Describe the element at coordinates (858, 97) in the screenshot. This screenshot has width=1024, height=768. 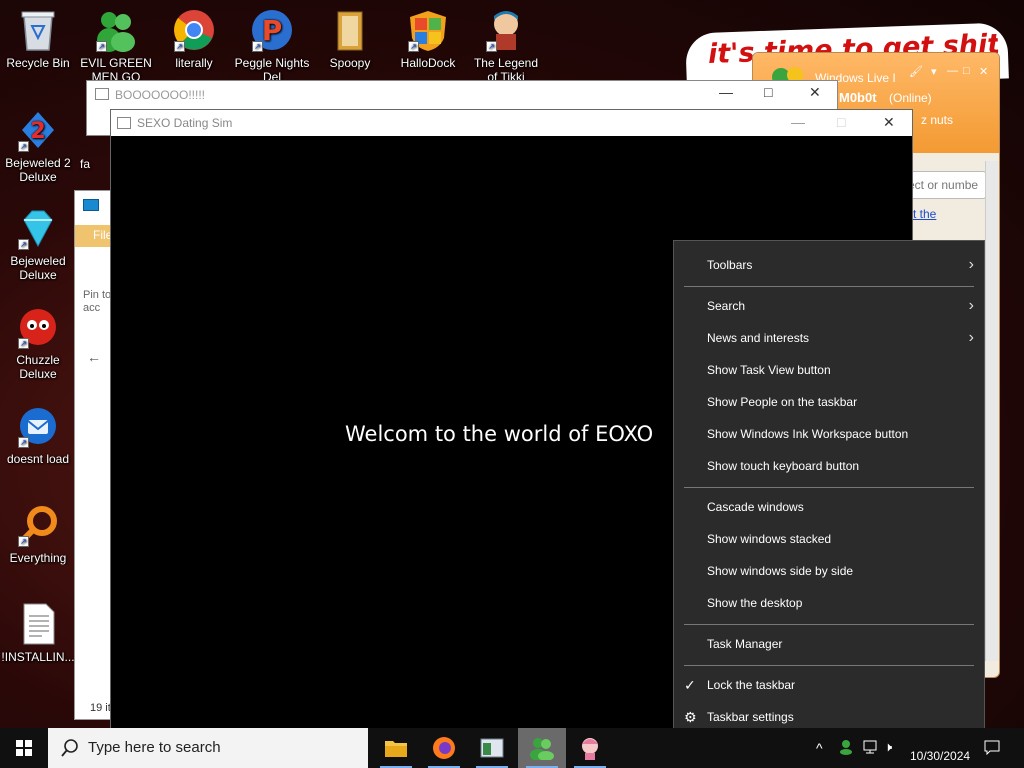
I see `messenger-username: M0b0t` at that location.